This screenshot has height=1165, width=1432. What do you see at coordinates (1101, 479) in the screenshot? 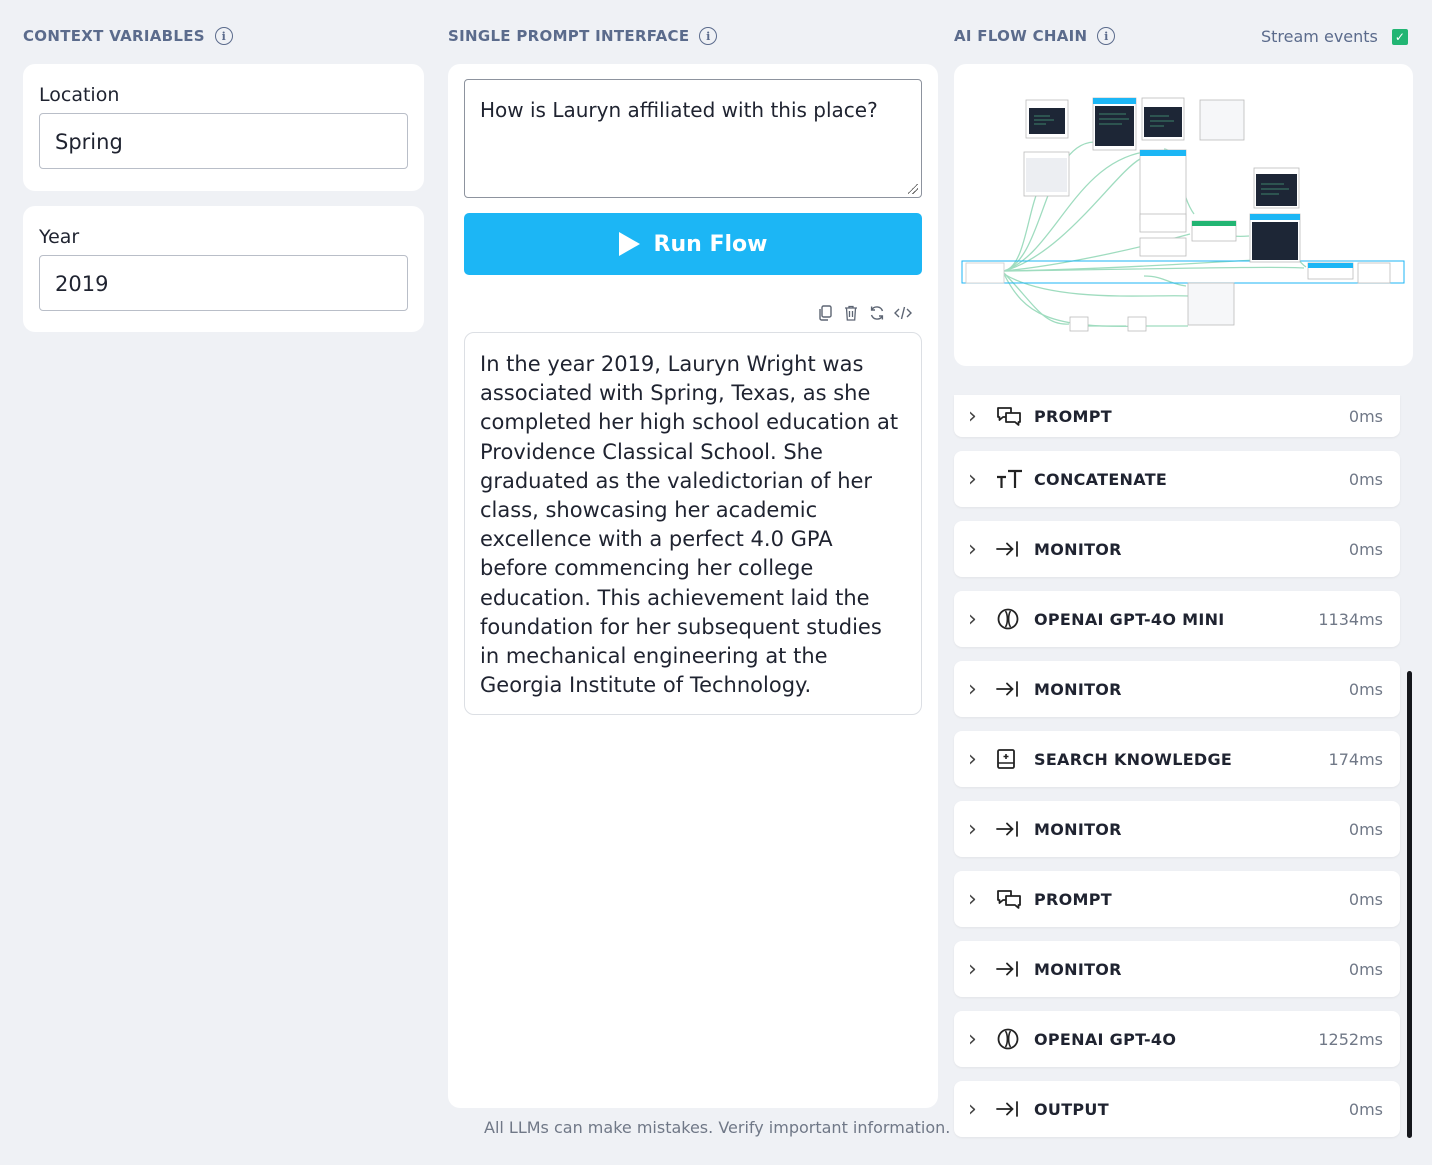
I see `chain-step-name: CONCATENATE` at bounding box center [1101, 479].